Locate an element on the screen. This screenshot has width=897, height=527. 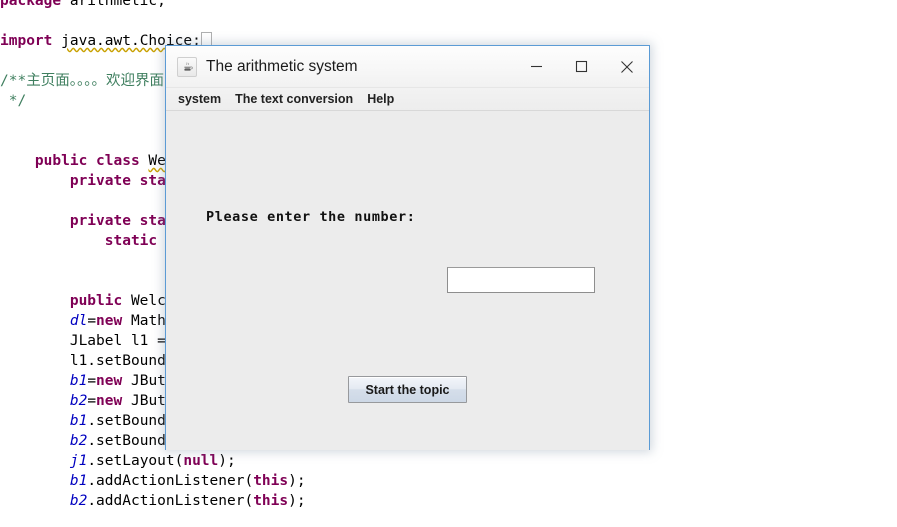
window-titlebar: The arithmetic system is located at coordinates (407, 67).